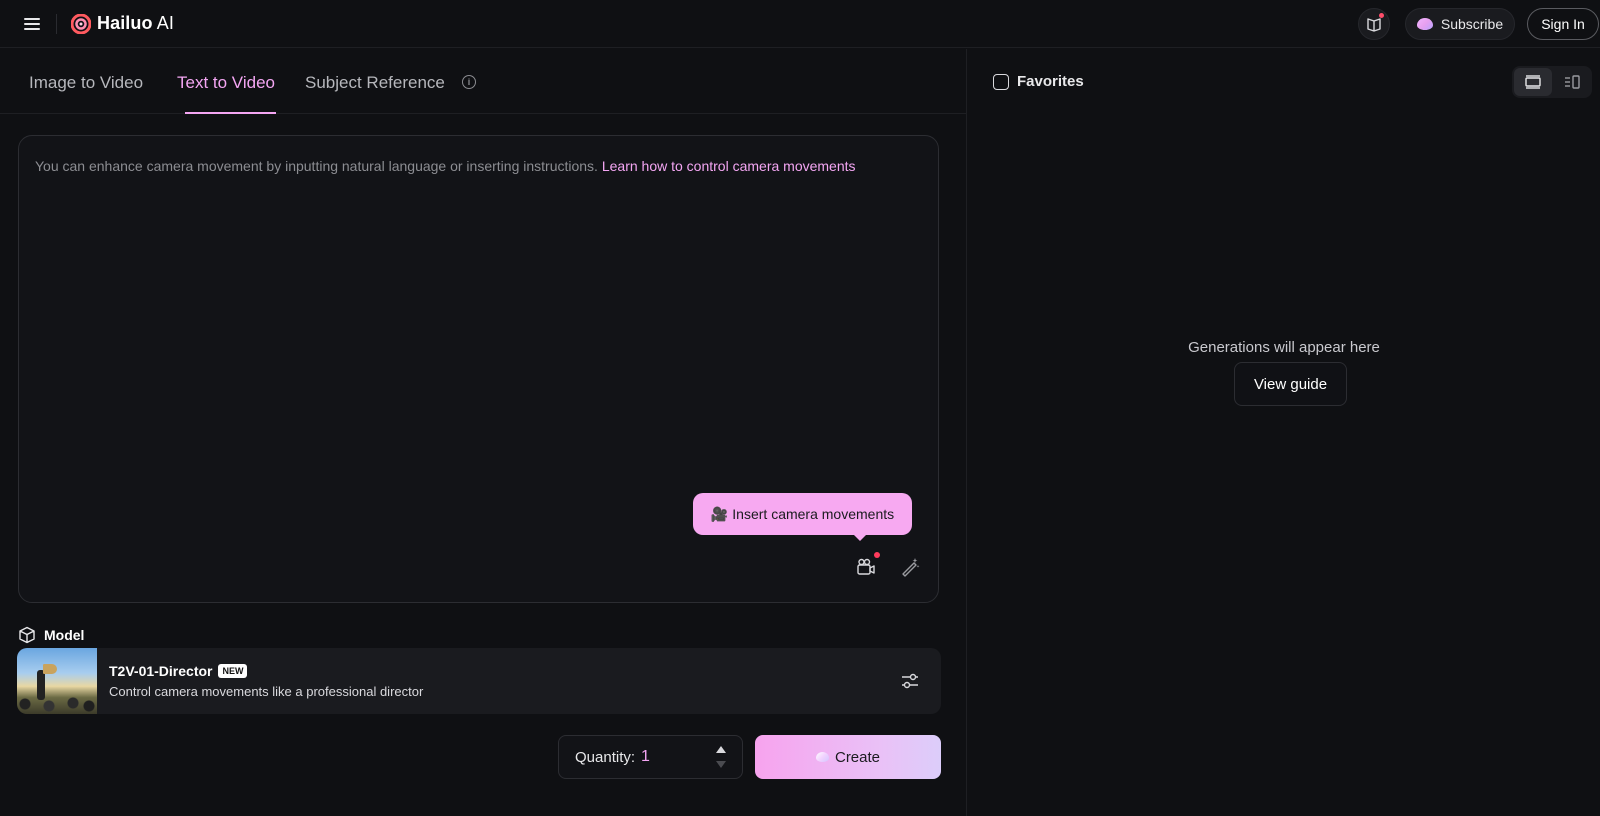 This screenshot has height=816, width=1600. I want to click on split-view-icon, so click(1572, 82).